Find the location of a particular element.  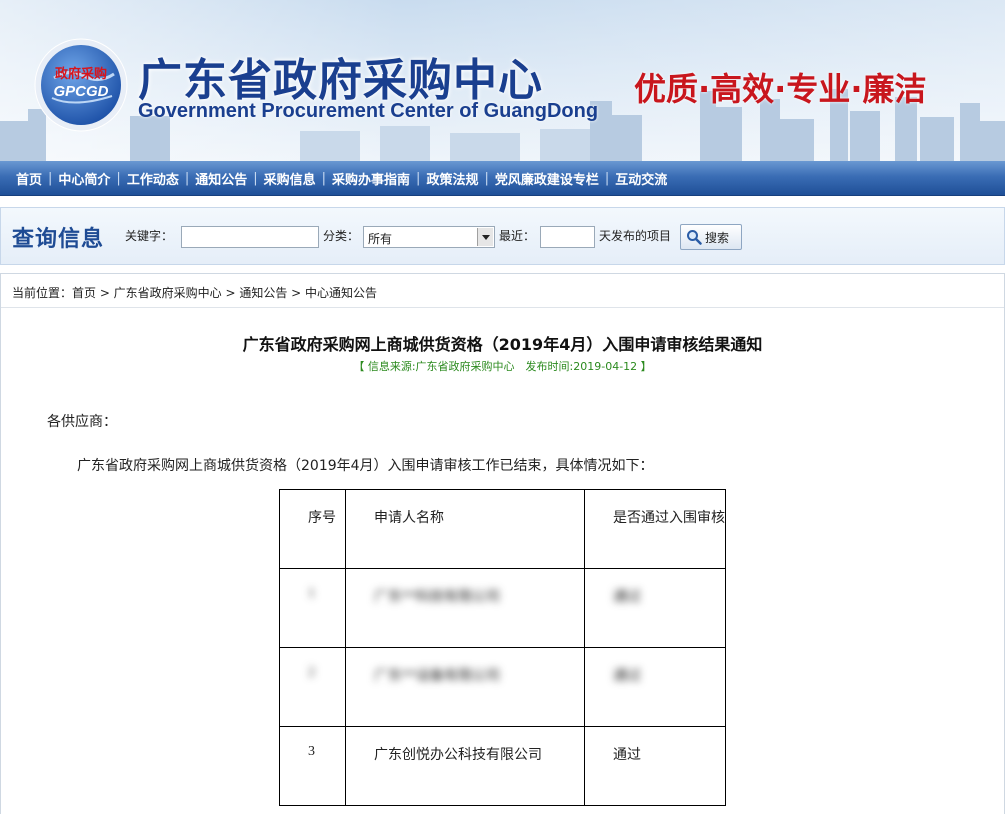

category-label: 分类： is located at coordinates (341, 236).